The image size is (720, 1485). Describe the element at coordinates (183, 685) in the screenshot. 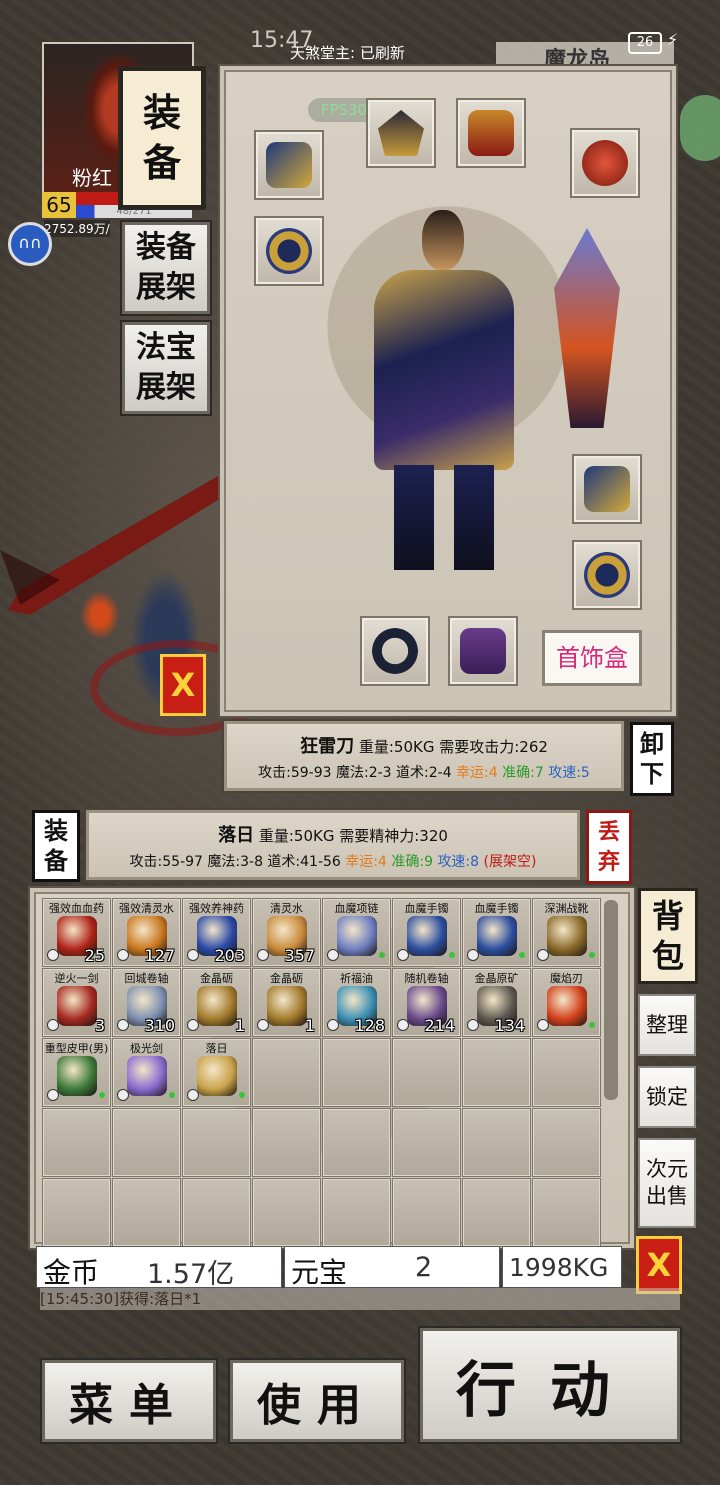

I see `close-equipment-button: X` at that location.